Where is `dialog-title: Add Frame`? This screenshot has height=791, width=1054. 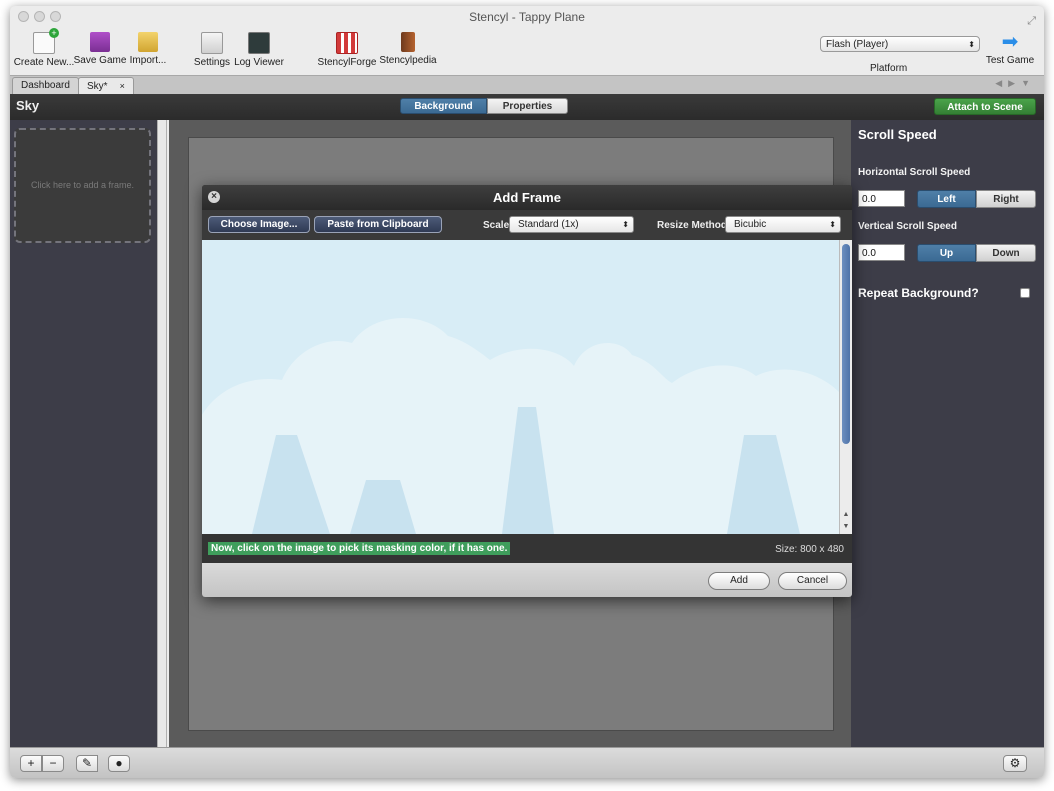
dialog-title: Add Frame is located at coordinates (527, 197).